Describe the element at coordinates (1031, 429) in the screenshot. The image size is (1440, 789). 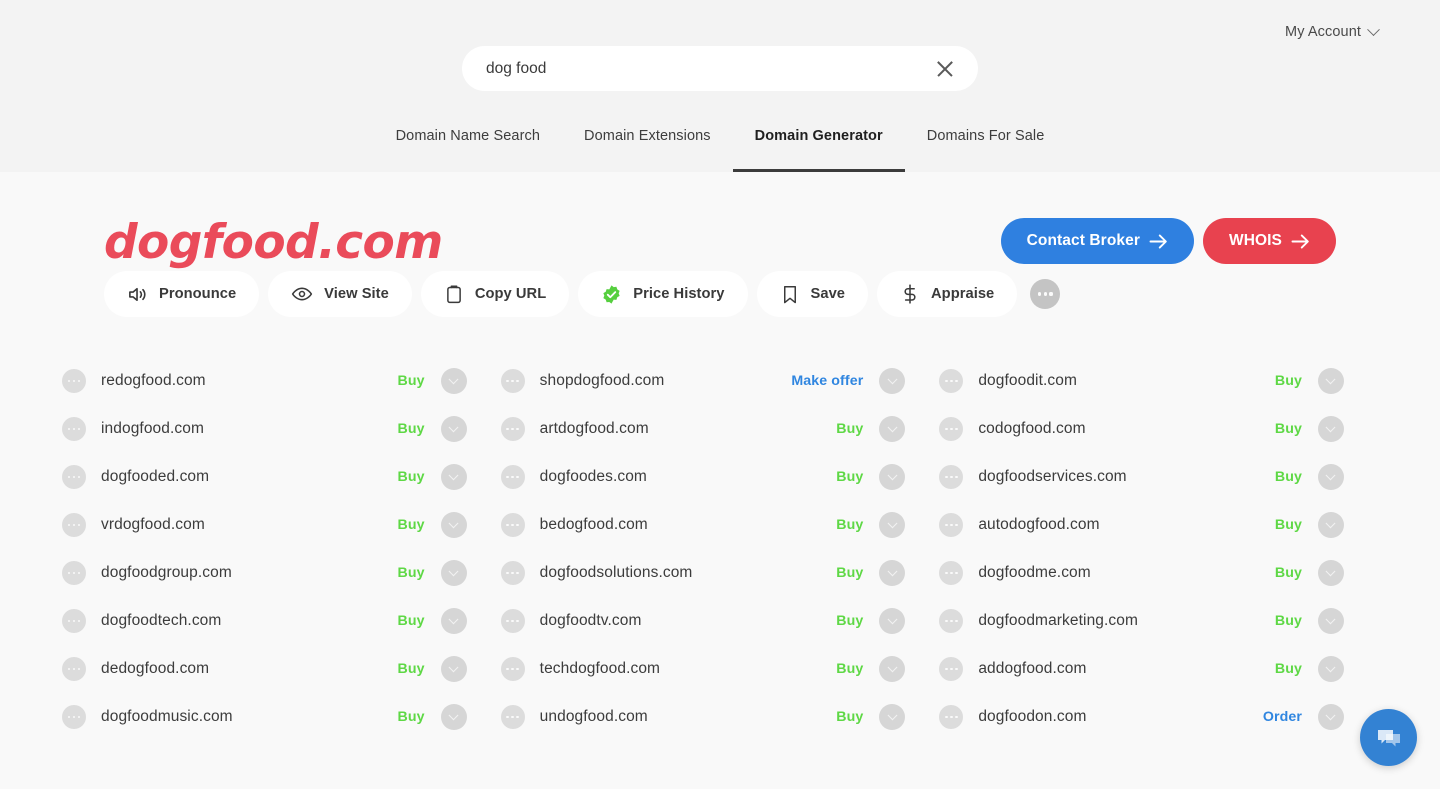
I see `domain-name-link: codogfood.com` at that location.